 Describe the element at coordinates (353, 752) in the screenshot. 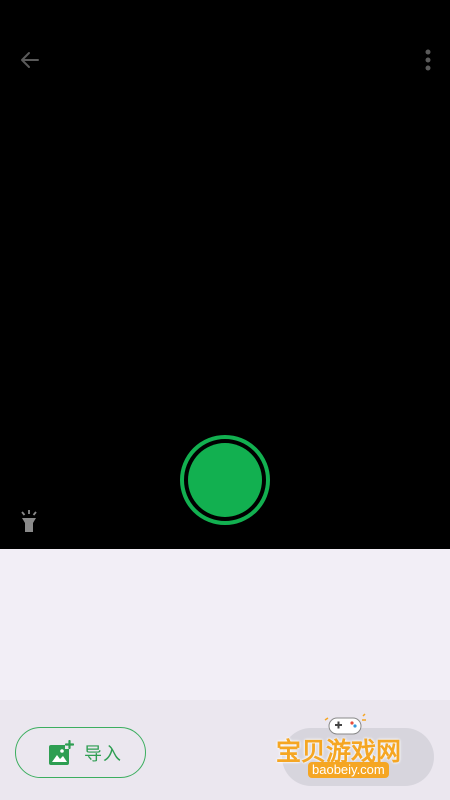

I see `watermark: 宝贝游戏网 baobeiy.com` at that location.